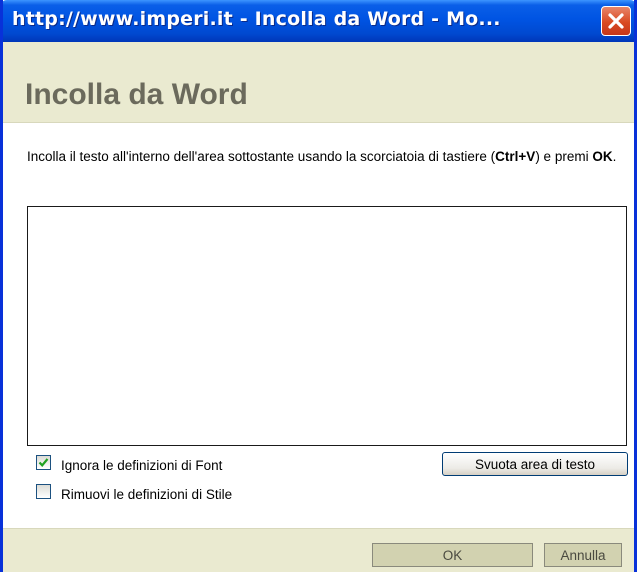 This screenshot has height=572, width=637. I want to click on ok-button: OK, so click(452, 555).